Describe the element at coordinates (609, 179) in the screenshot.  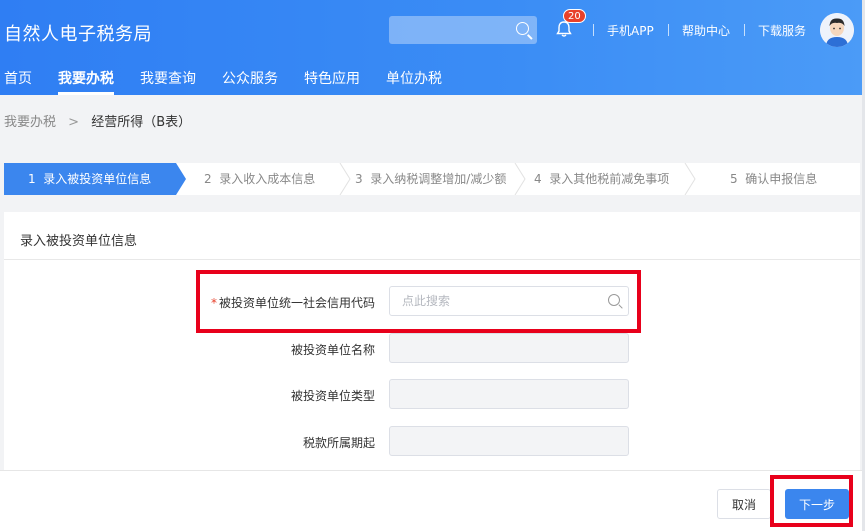
I see `step-label: 录入其他税前减免事项` at that location.